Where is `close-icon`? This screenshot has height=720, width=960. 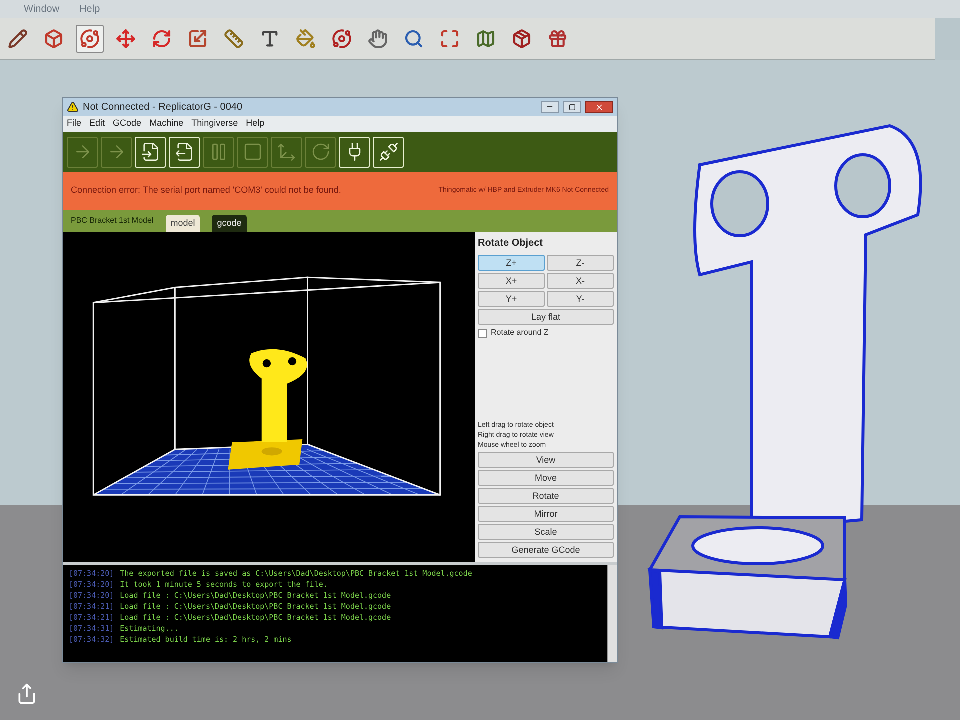 close-icon is located at coordinates (599, 107).